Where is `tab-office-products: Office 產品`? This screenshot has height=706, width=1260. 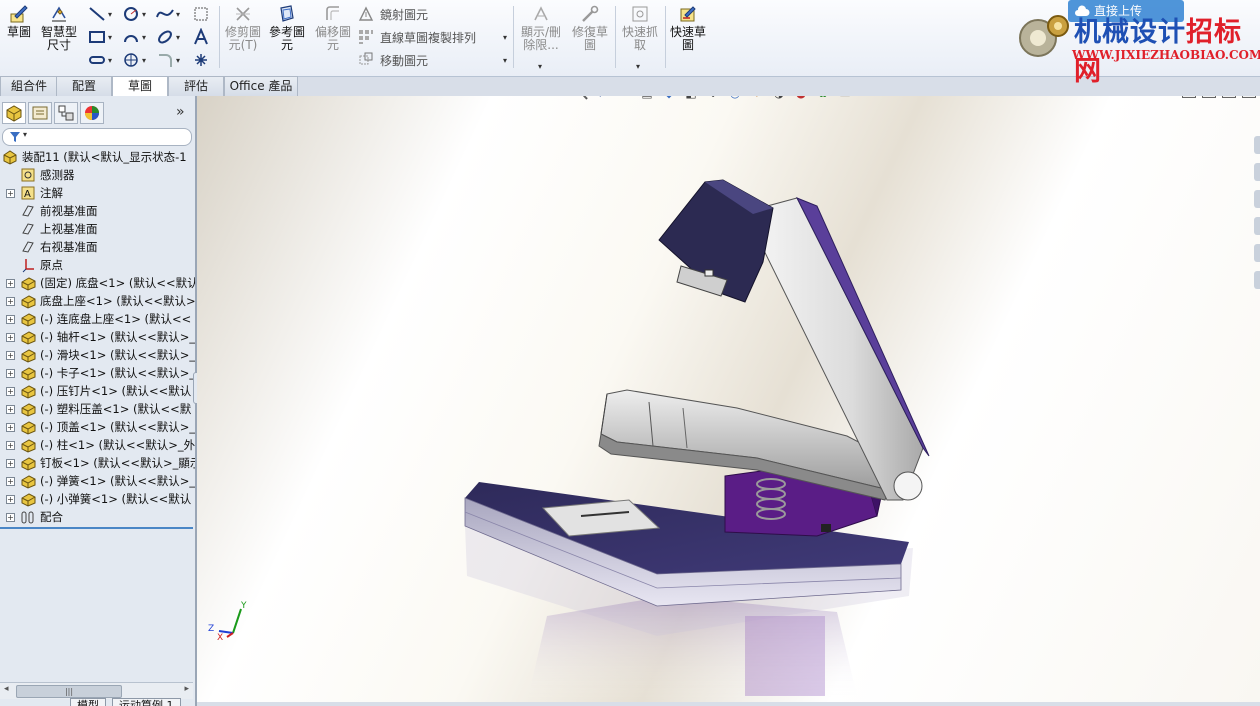
tab-office-products: Office 產品 is located at coordinates (261, 86).